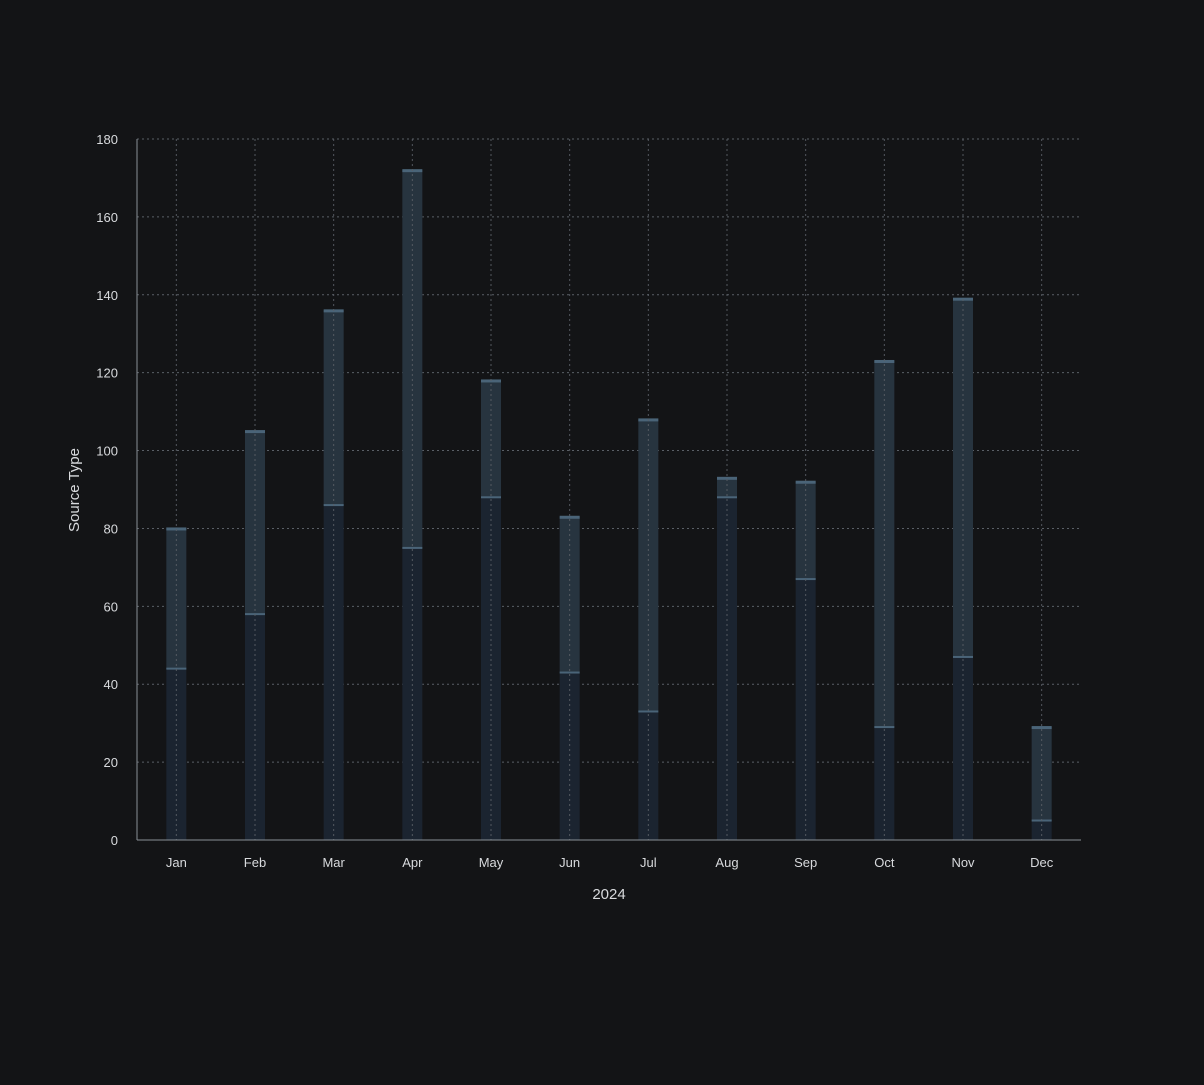  What do you see at coordinates (569, 862) in the screenshot?
I see `x-tick-label: Jun` at bounding box center [569, 862].